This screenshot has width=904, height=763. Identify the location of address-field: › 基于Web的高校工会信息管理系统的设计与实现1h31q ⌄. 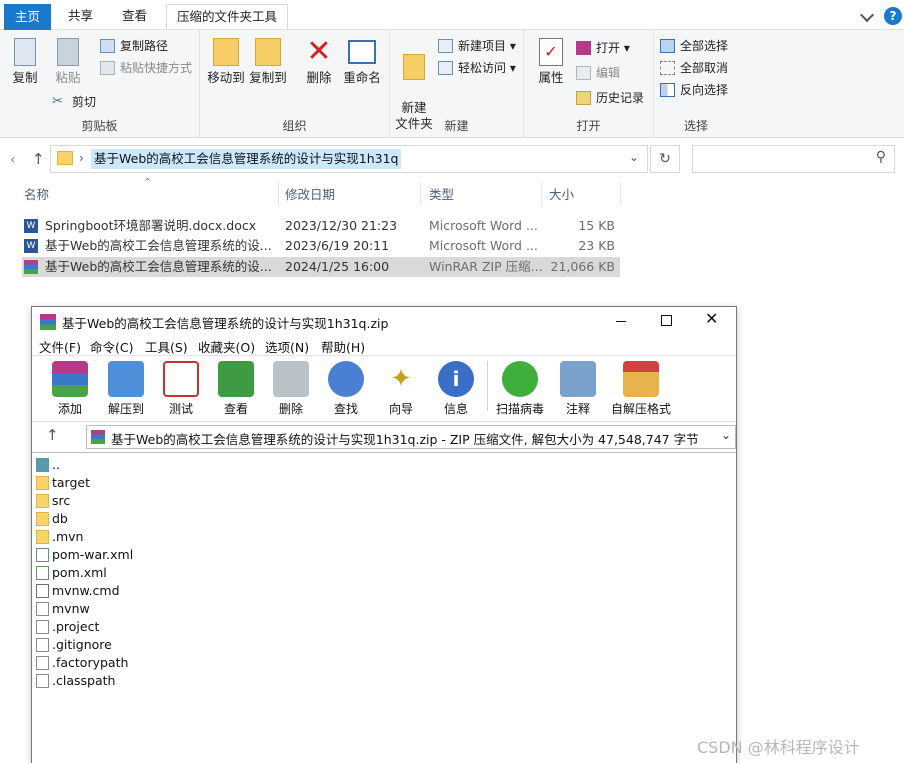
(349, 159).